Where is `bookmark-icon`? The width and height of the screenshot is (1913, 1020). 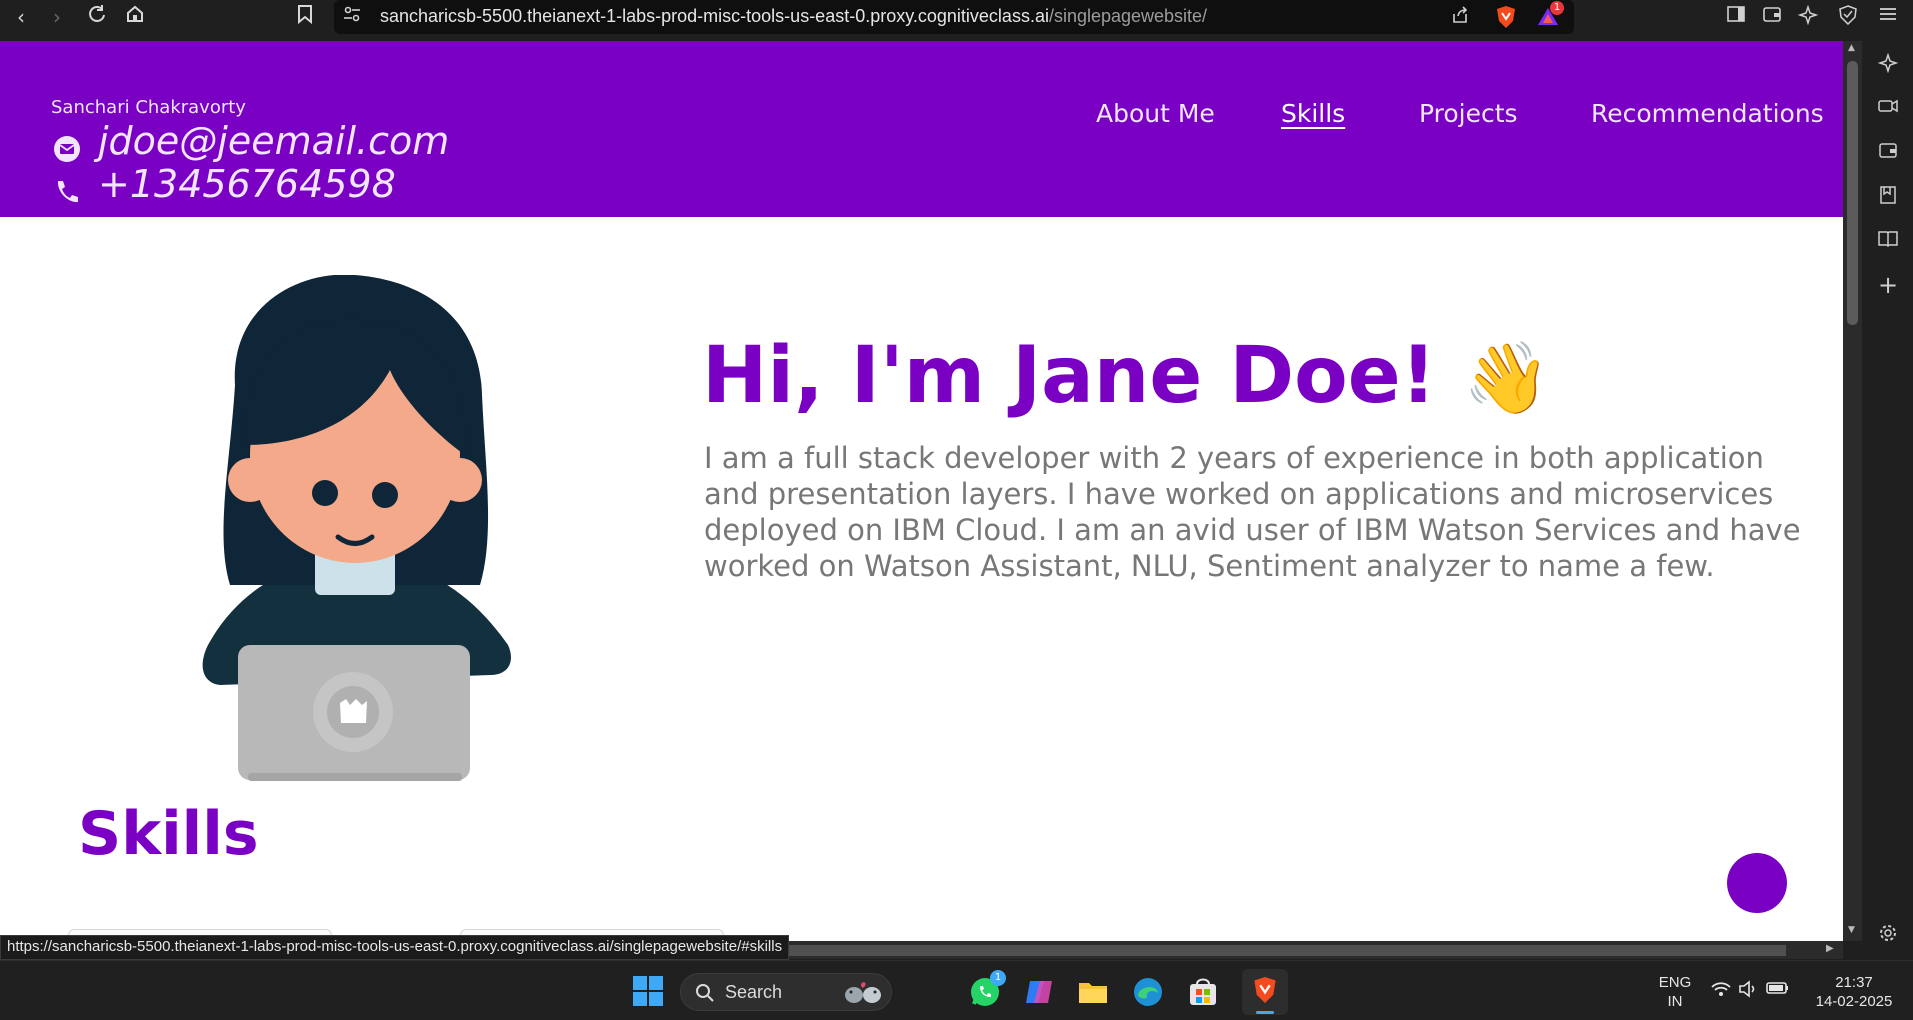
bookmark-icon is located at coordinates (305, 17).